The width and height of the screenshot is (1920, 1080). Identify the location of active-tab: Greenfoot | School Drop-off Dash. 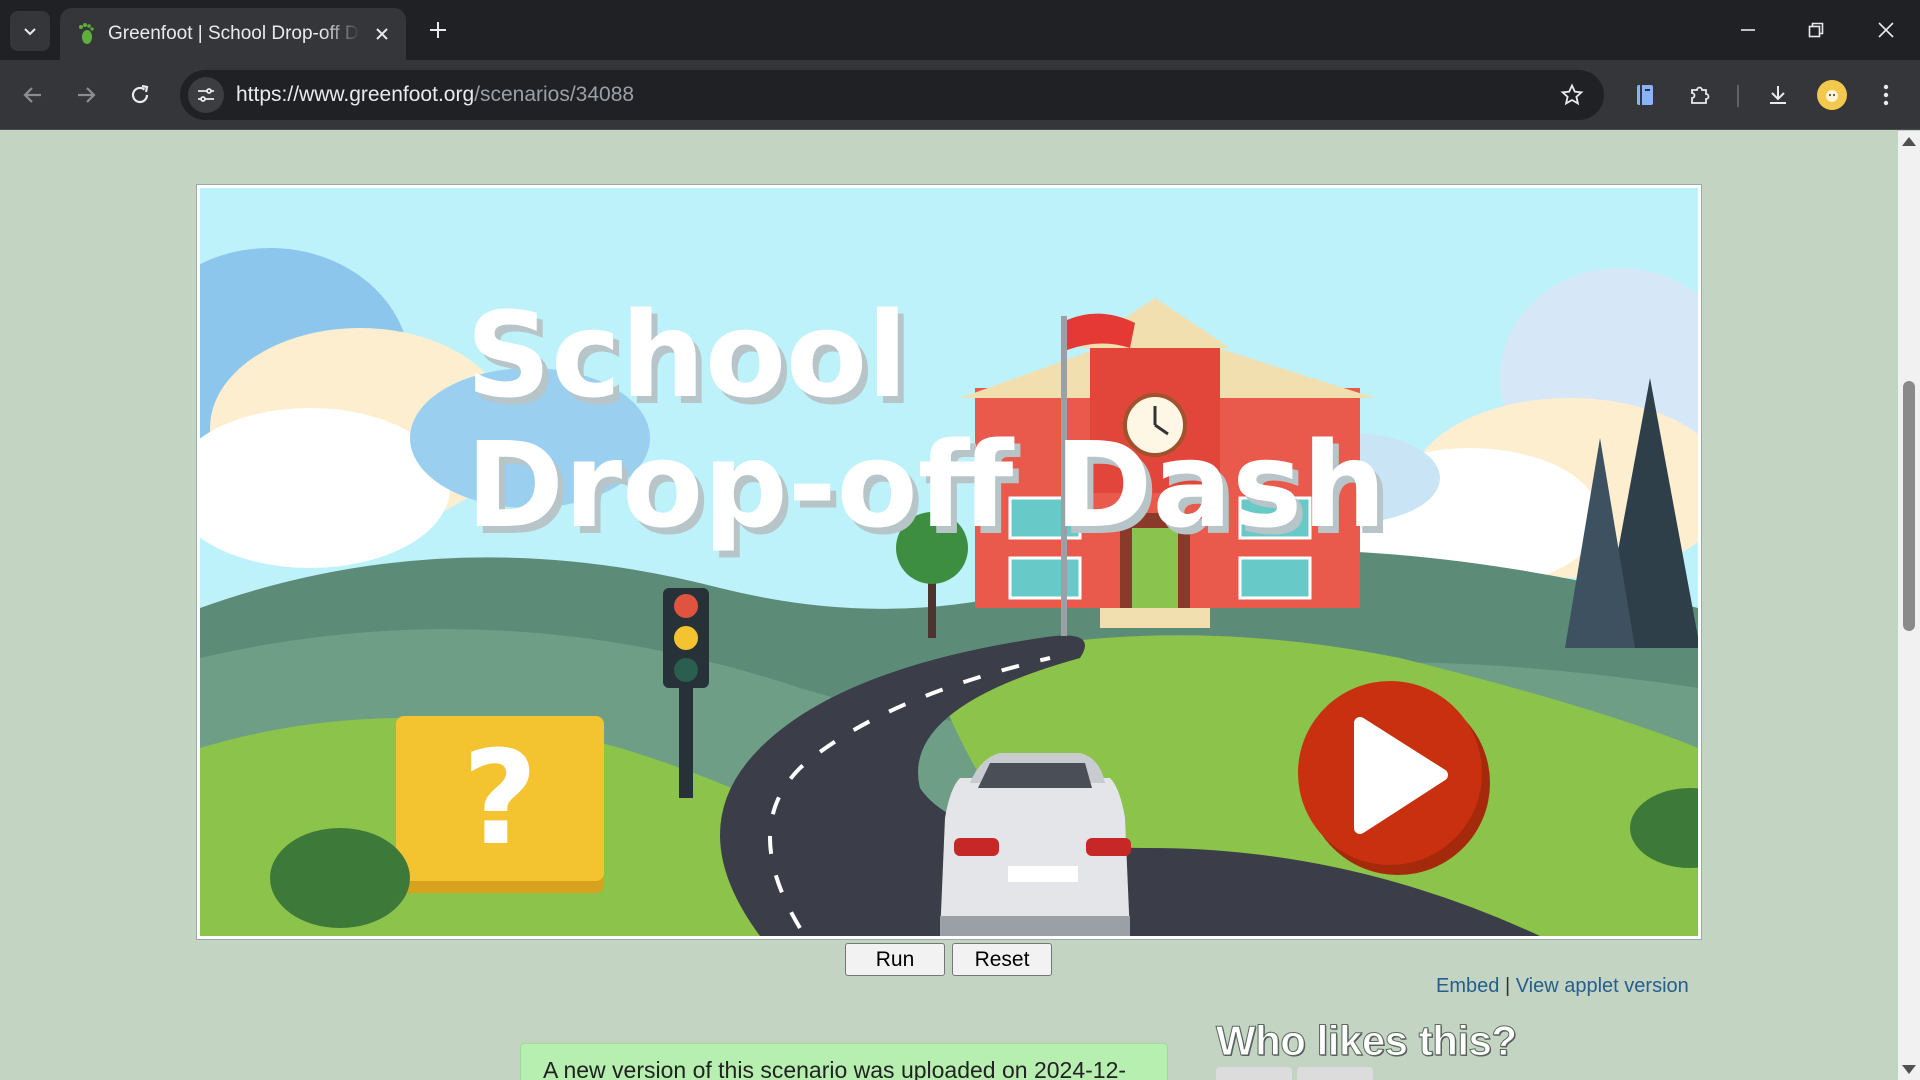
(233, 34).